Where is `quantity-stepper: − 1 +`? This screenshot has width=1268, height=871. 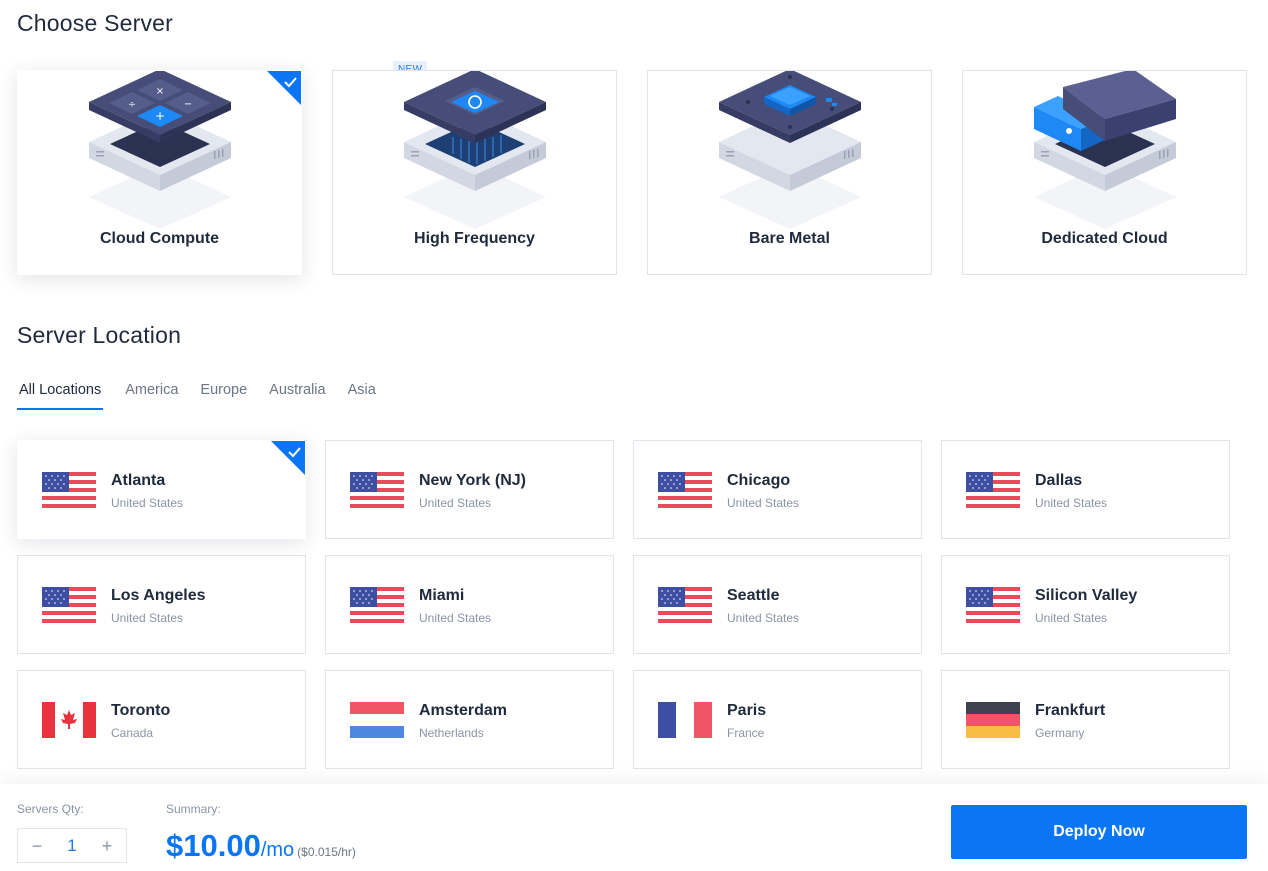 quantity-stepper: − 1 + is located at coordinates (72, 845).